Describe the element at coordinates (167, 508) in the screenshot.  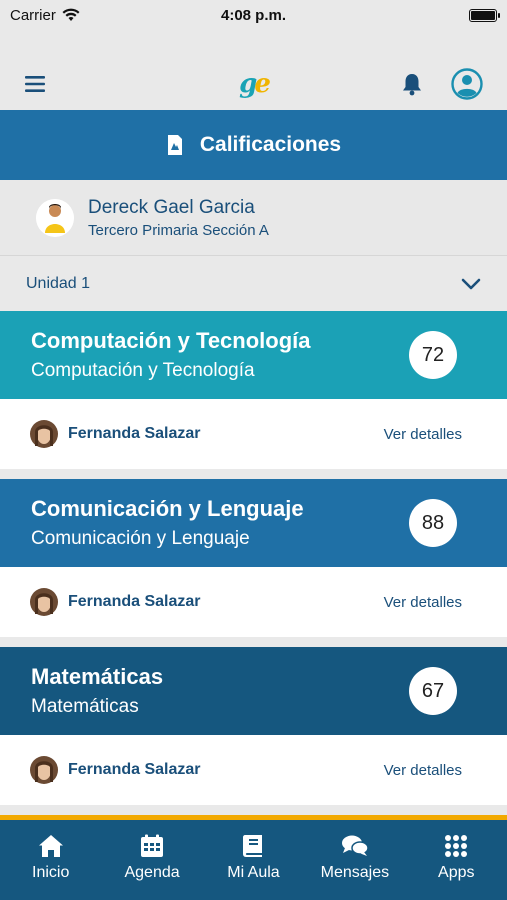
I see `course-title: Comunicación y Lenguaje` at that location.